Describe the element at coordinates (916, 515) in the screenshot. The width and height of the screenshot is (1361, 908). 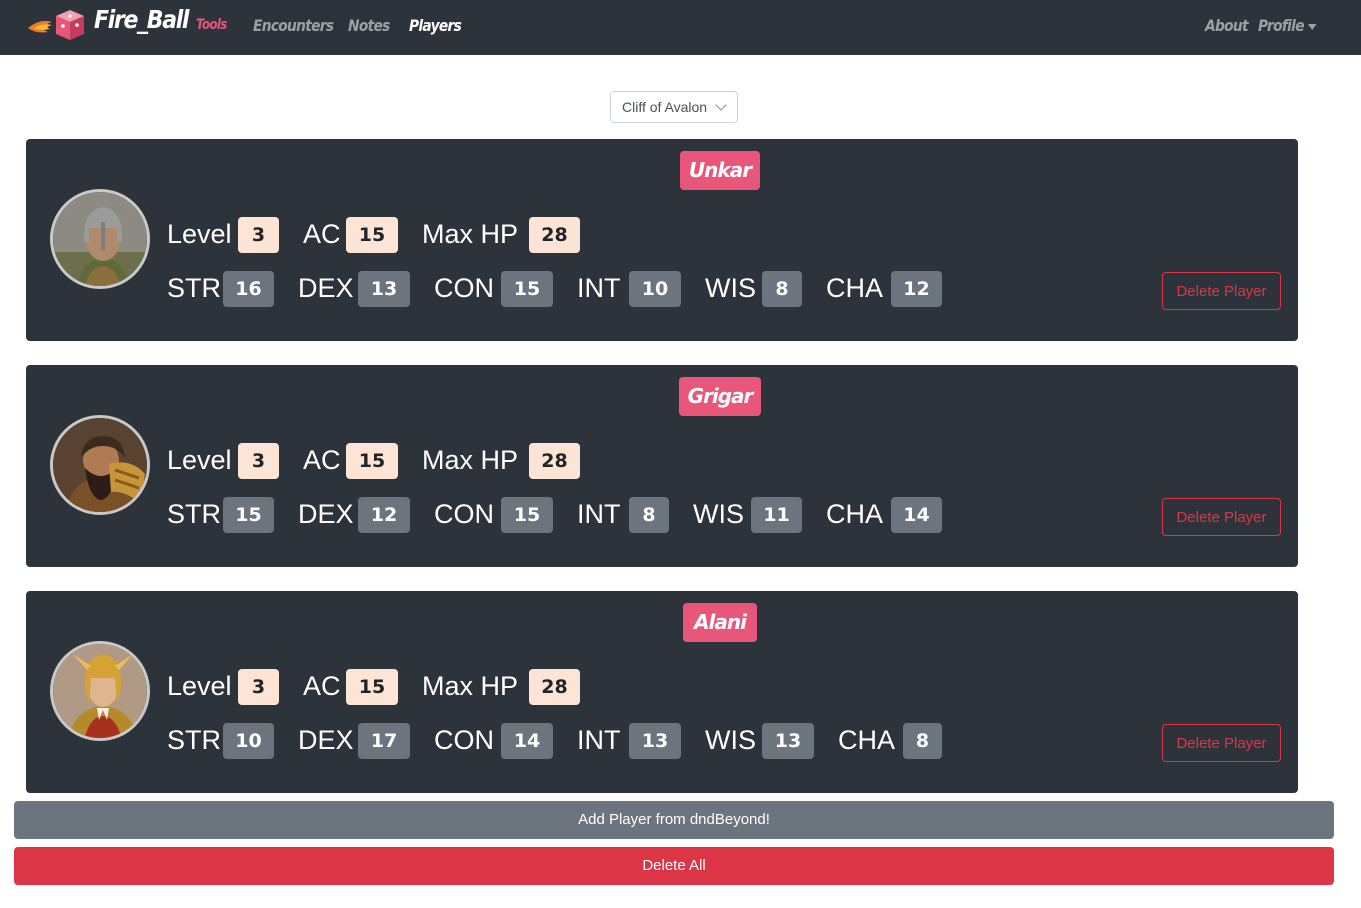
I see `cha-value: 14` at that location.